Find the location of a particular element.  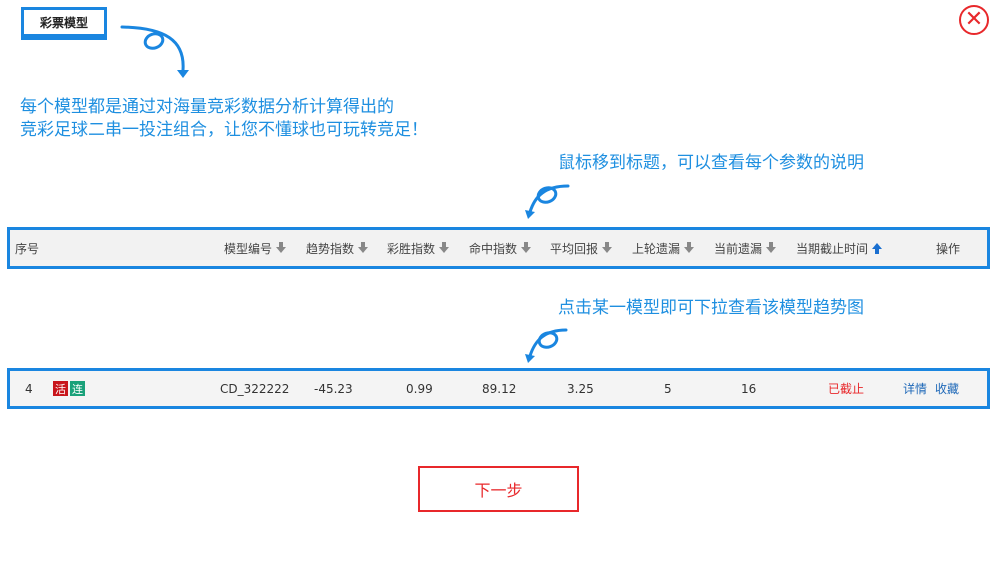

row-win: 0.99 is located at coordinates (419, 388).